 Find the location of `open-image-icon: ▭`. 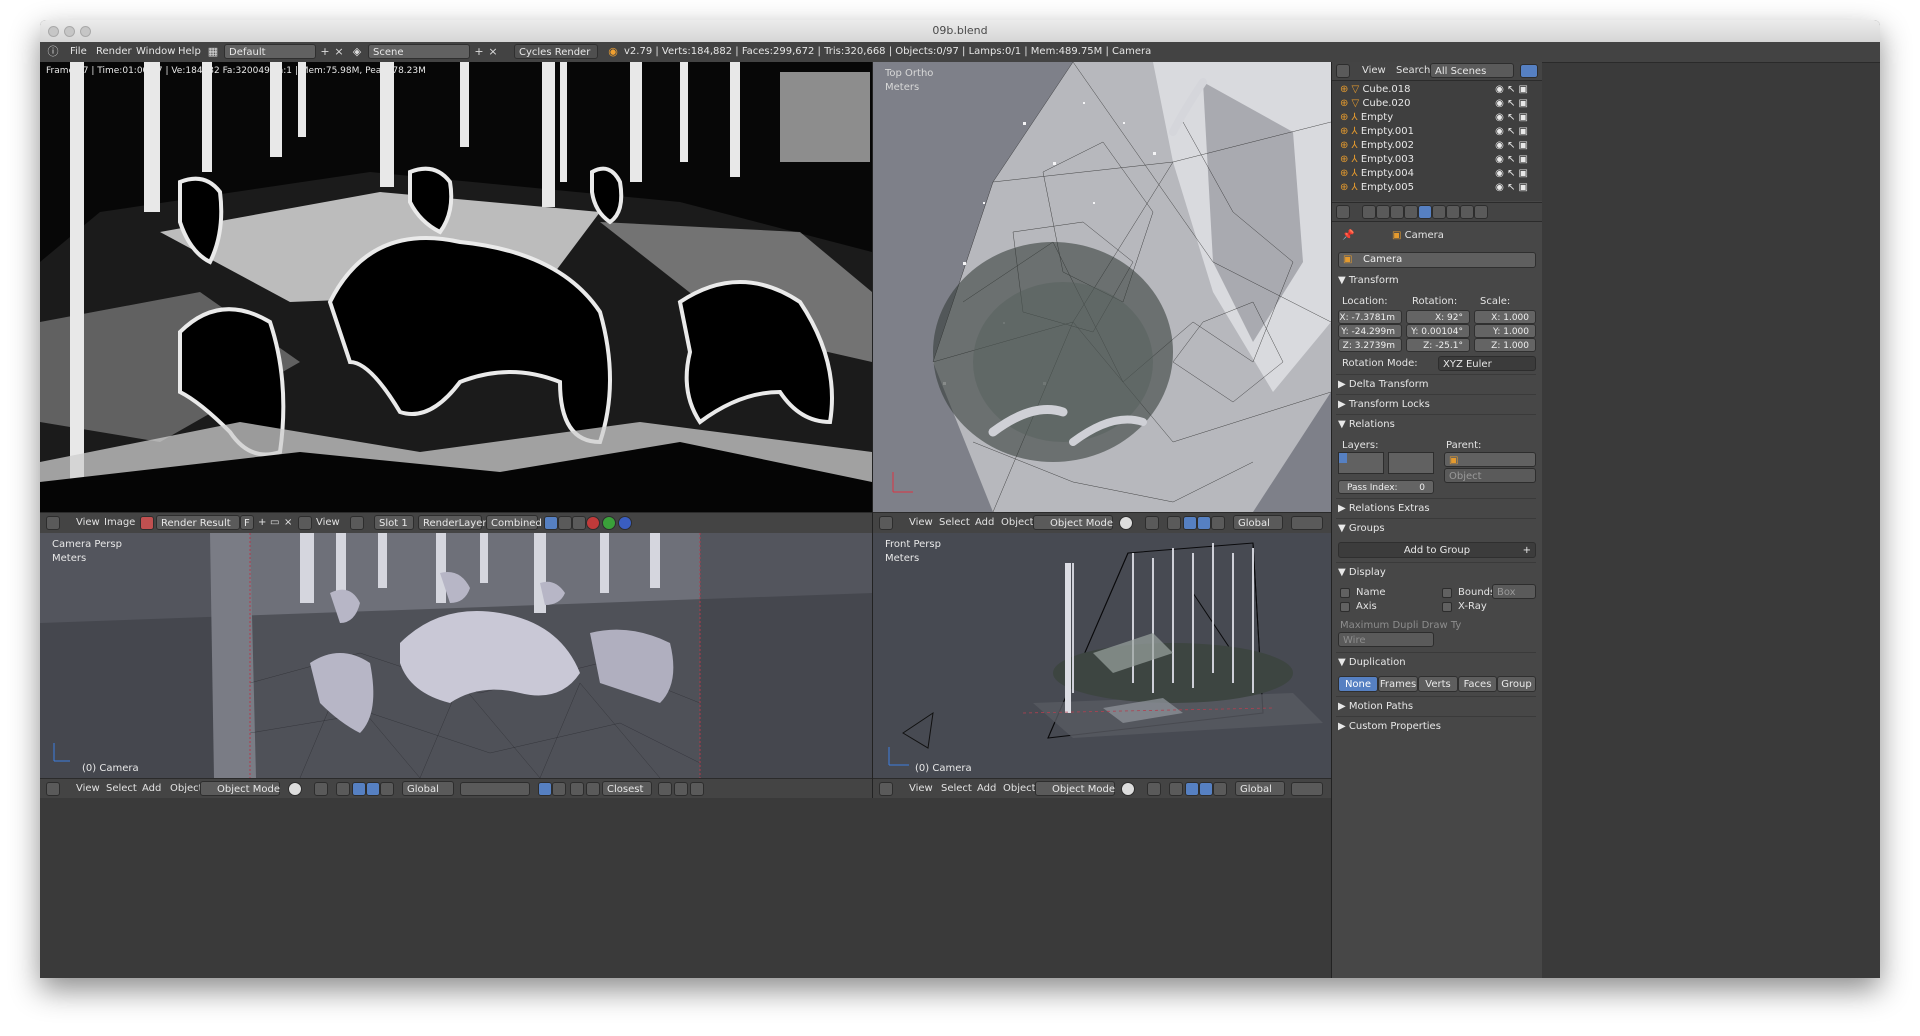

open-image-icon: ▭ is located at coordinates (274, 523).